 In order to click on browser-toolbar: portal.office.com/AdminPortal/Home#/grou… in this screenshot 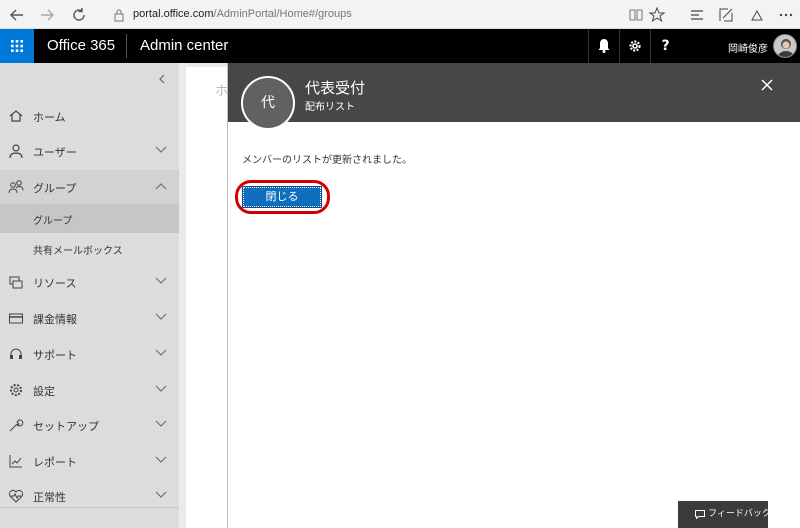, I will do `click(400, 14)`.